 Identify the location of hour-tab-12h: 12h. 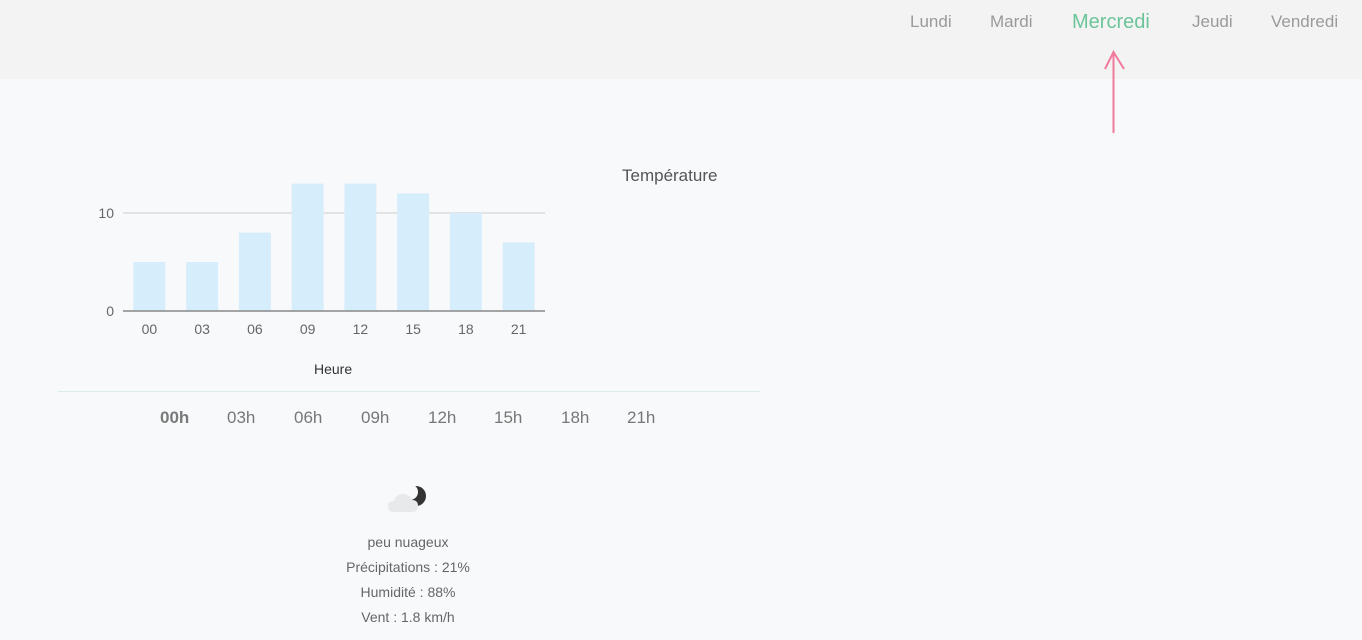
(442, 418).